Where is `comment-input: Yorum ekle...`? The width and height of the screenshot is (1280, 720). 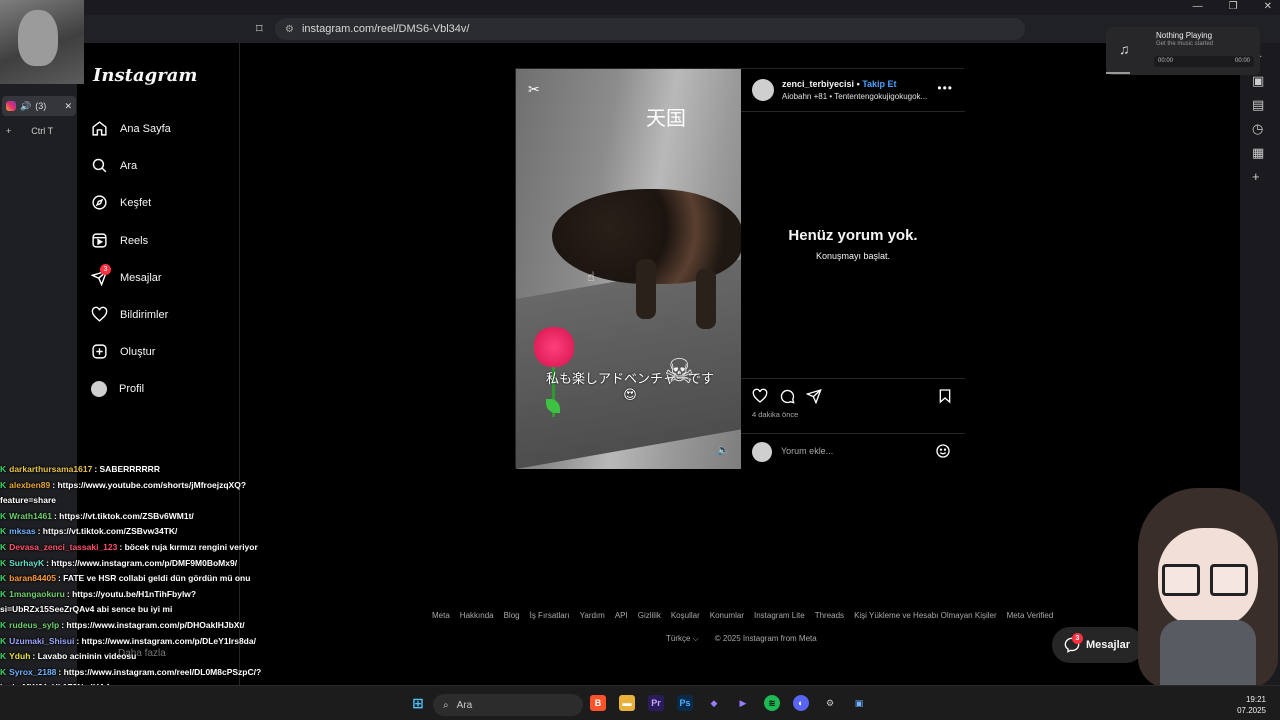 comment-input: Yorum ekle... is located at coordinates (807, 451).